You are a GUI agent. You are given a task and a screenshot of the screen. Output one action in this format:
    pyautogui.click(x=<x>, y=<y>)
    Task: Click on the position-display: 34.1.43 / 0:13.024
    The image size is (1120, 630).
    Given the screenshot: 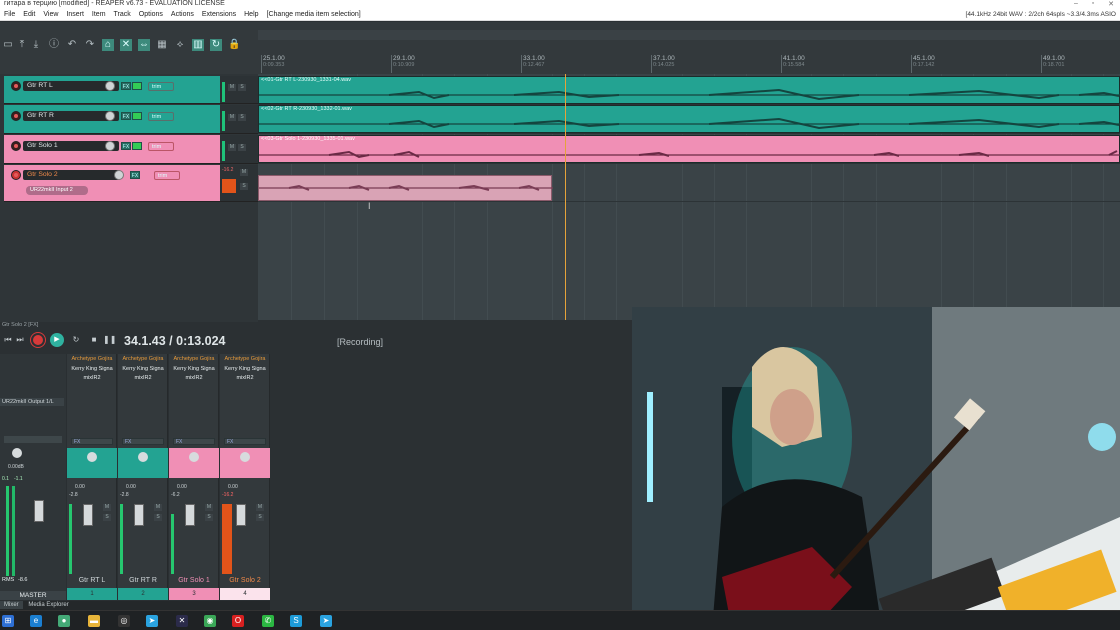 What is the action you would take?
    pyautogui.click(x=174, y=341)
    